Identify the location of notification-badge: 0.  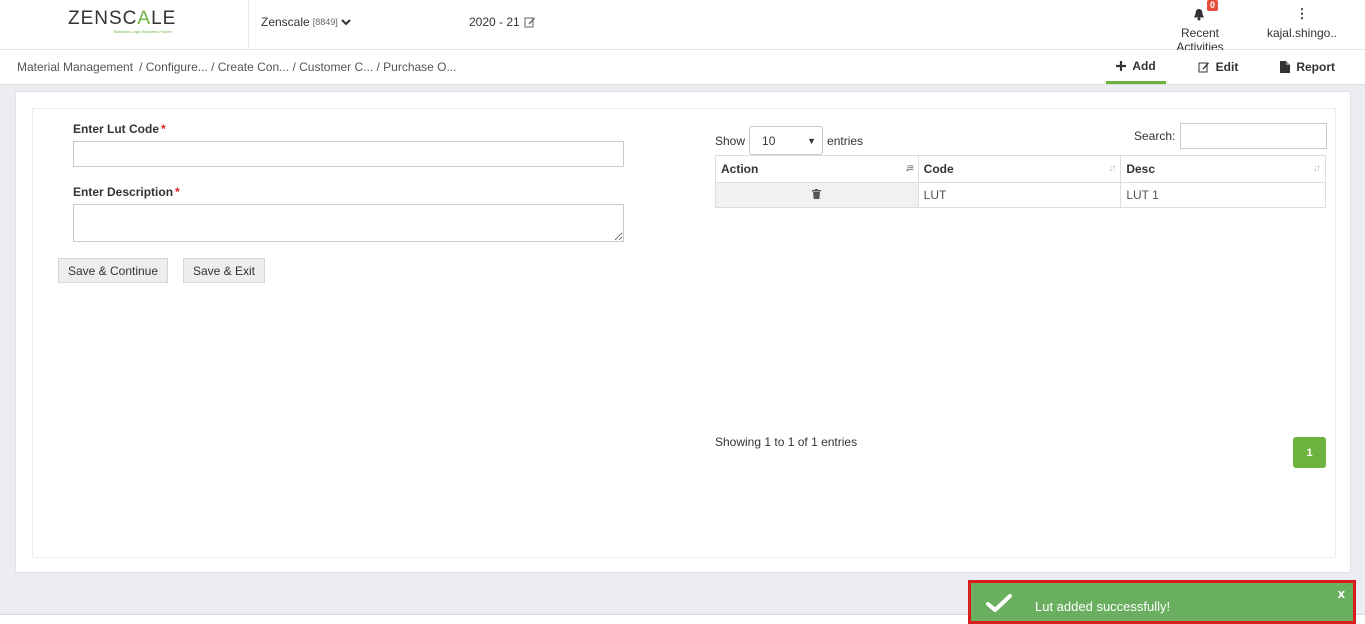
(1213, 5).